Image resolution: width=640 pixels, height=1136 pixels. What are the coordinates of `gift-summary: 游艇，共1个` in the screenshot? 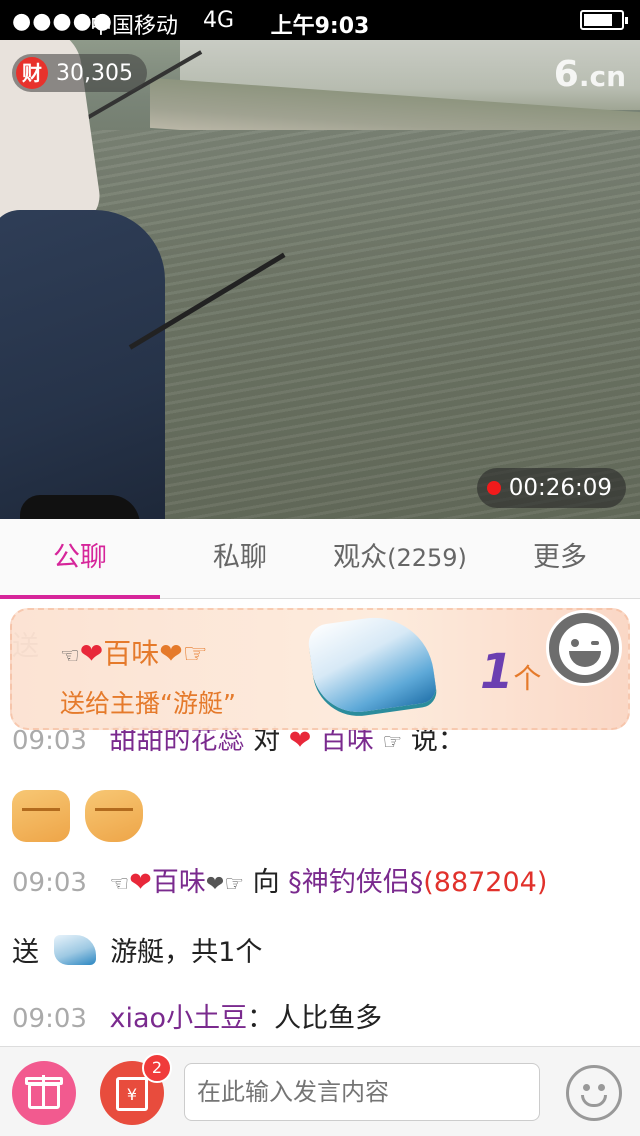 It's located at (186, 952).